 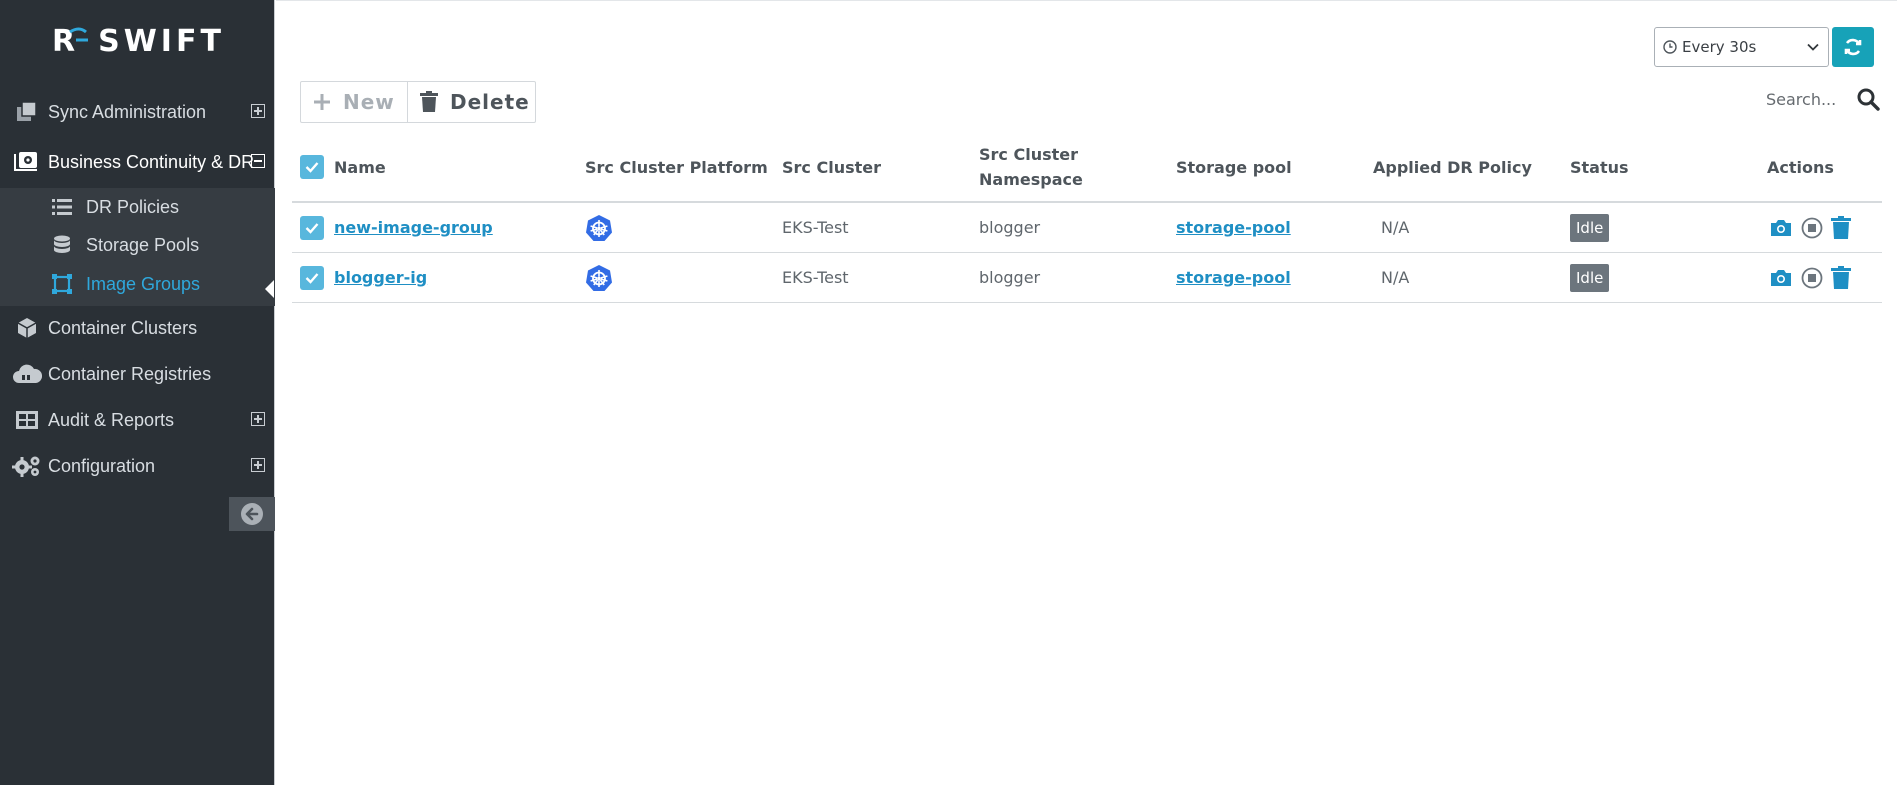 I want to click on sidebar-item-label: Sync Administration, so click(x=127, y=111).